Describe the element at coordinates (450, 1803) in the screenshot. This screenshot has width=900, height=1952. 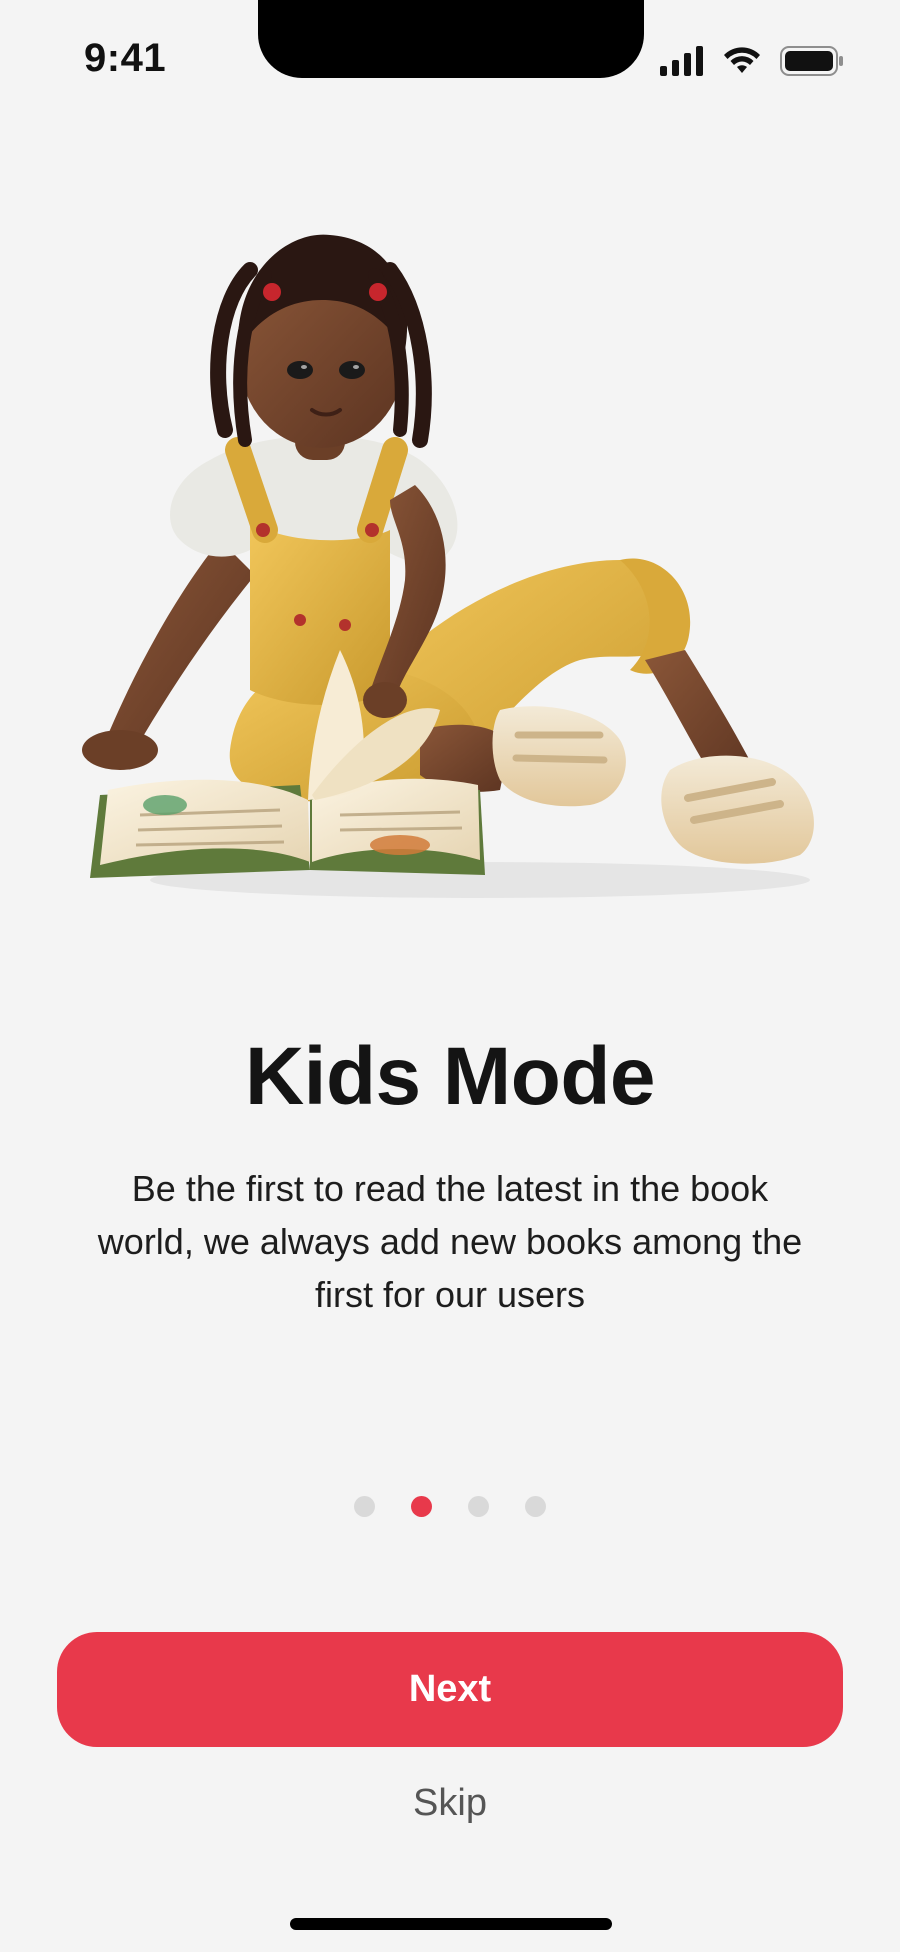
I see `skip-button: Skip` at that location.